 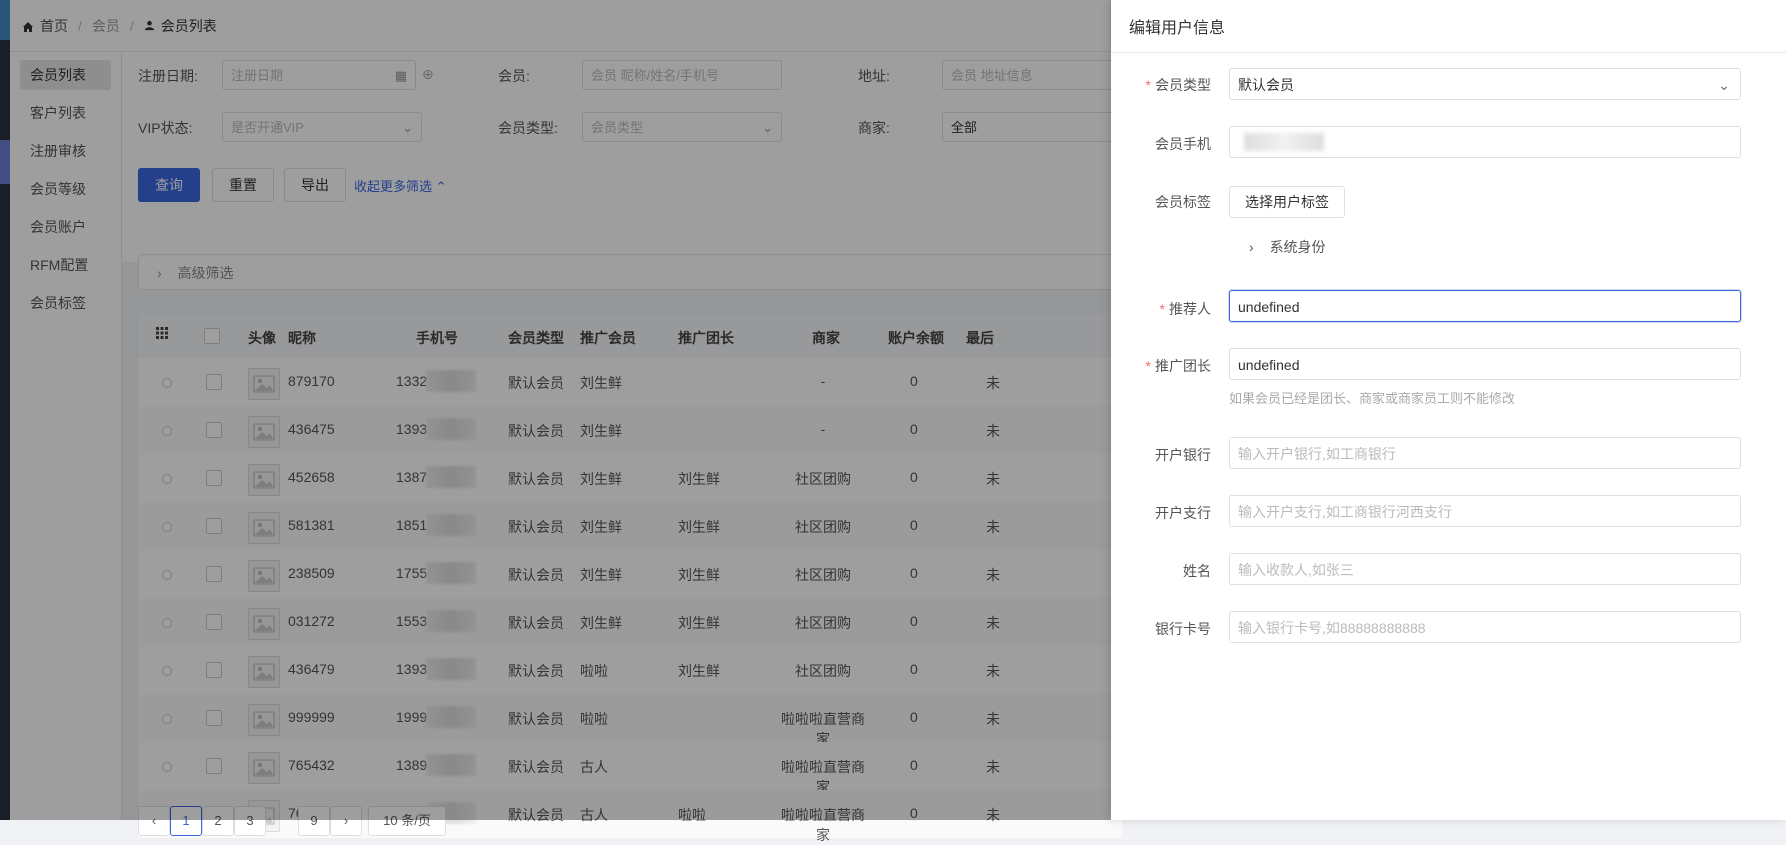 What do you see at coordinates (1485, 453) in the screenshot?
I see `bank-input: 输入开户银行,如工商银行` at bounding box center [1485, 453].